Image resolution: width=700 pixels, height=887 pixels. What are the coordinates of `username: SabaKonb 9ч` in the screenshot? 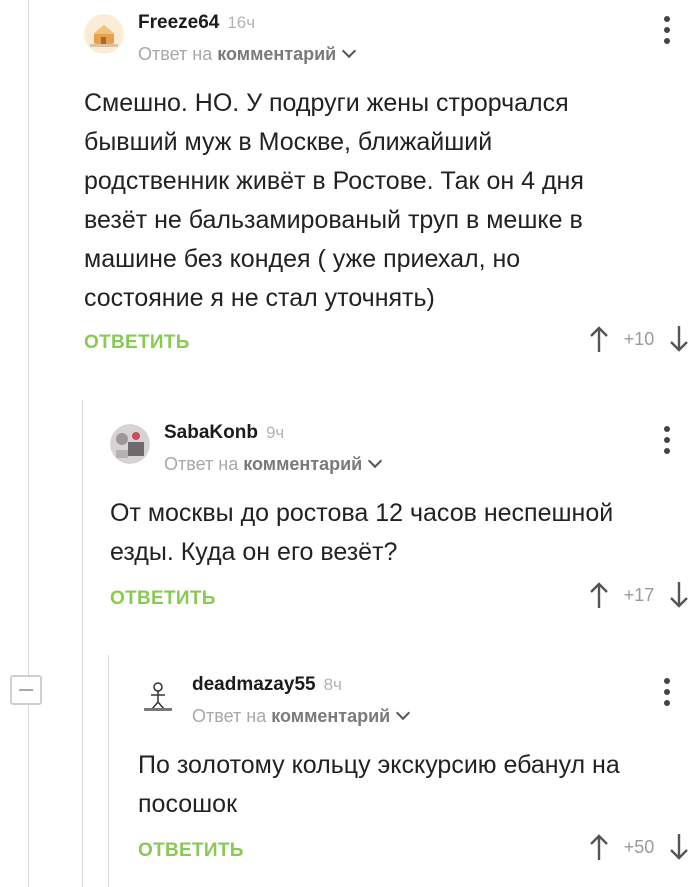 It's located at (224, 433).